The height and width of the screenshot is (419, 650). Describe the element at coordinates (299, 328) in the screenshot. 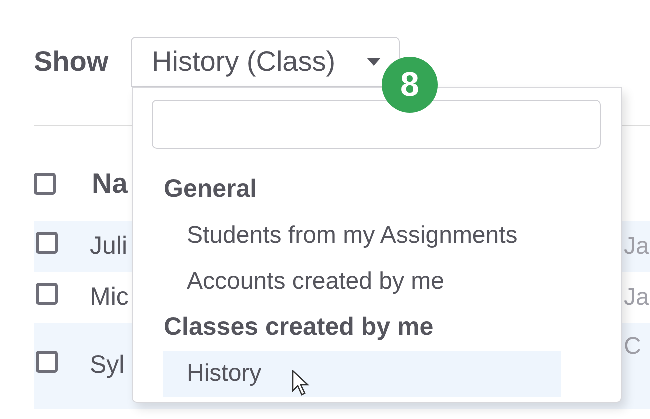

I see `group-heading: Classes created by me` at that location.